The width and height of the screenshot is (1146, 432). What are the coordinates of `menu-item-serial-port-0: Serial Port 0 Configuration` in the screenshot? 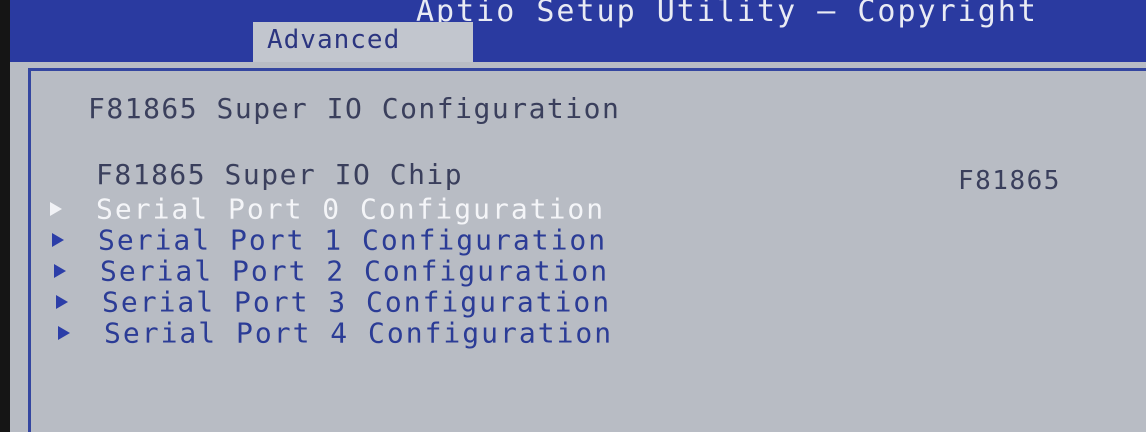 It's located at (327, 208).